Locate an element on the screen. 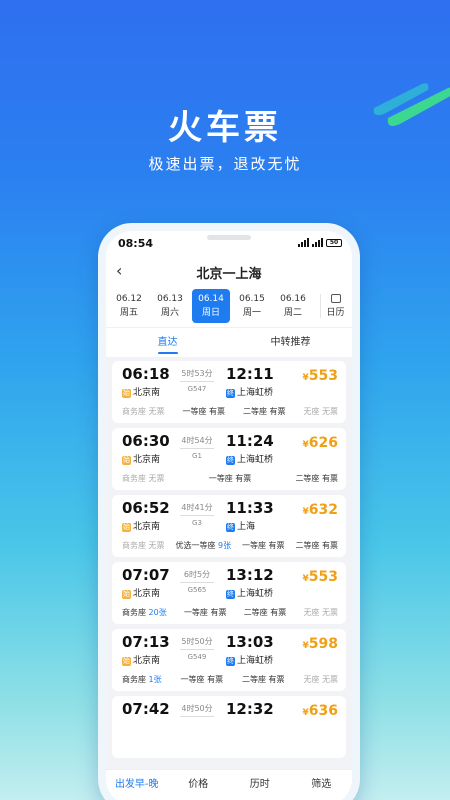 Image resolution: width=450 pixels, height=800 pixels. train-card: 07:42 4时50分 12:32 ¥636 is located at coordinates (229, 727).